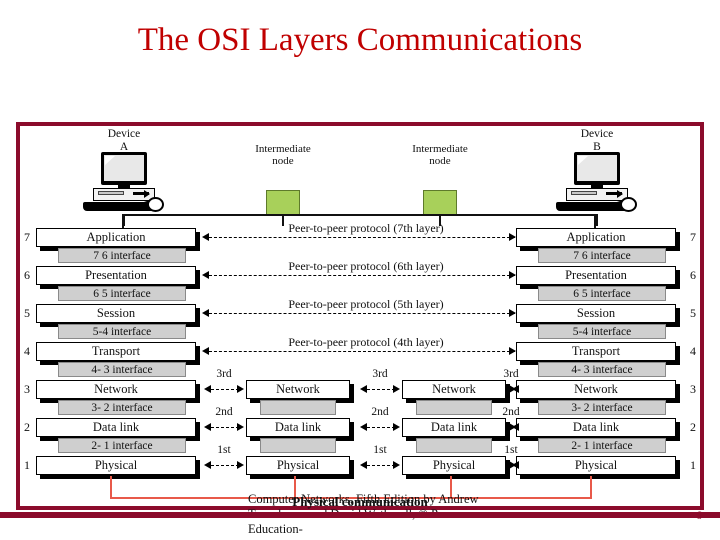 The width and height of the screenshot is (720, 540). Describe the element at coordinates (699, 515) in the screenshot. I see `page-number: 6` at that location.